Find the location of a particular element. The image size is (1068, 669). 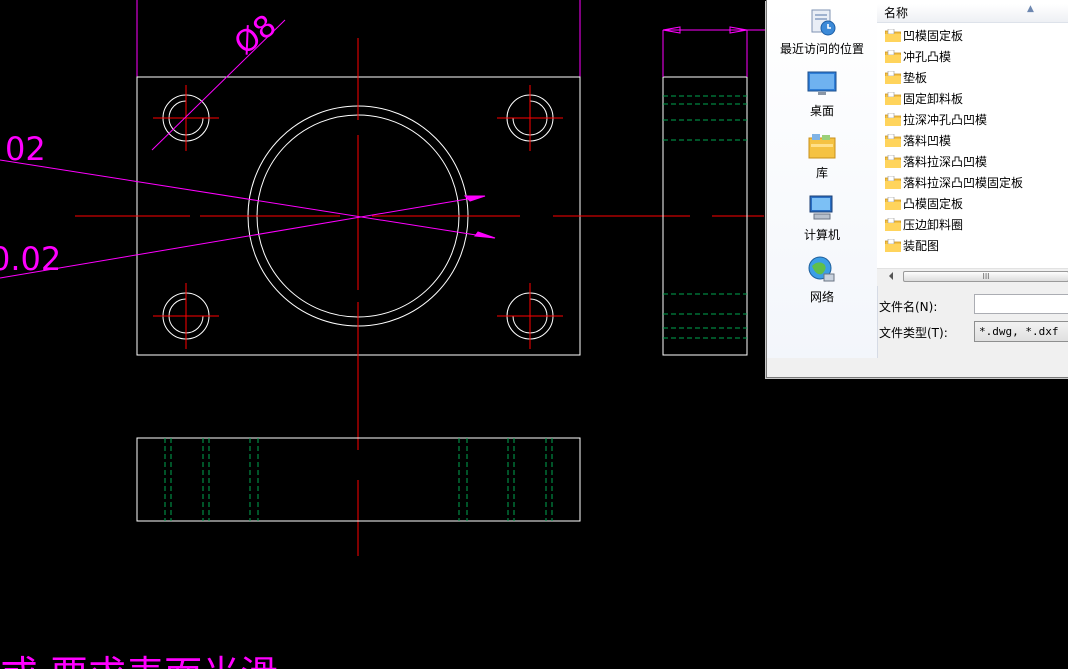

bottom-note-text: 或 要求表面光滑 is located at coordinates (139, 661).